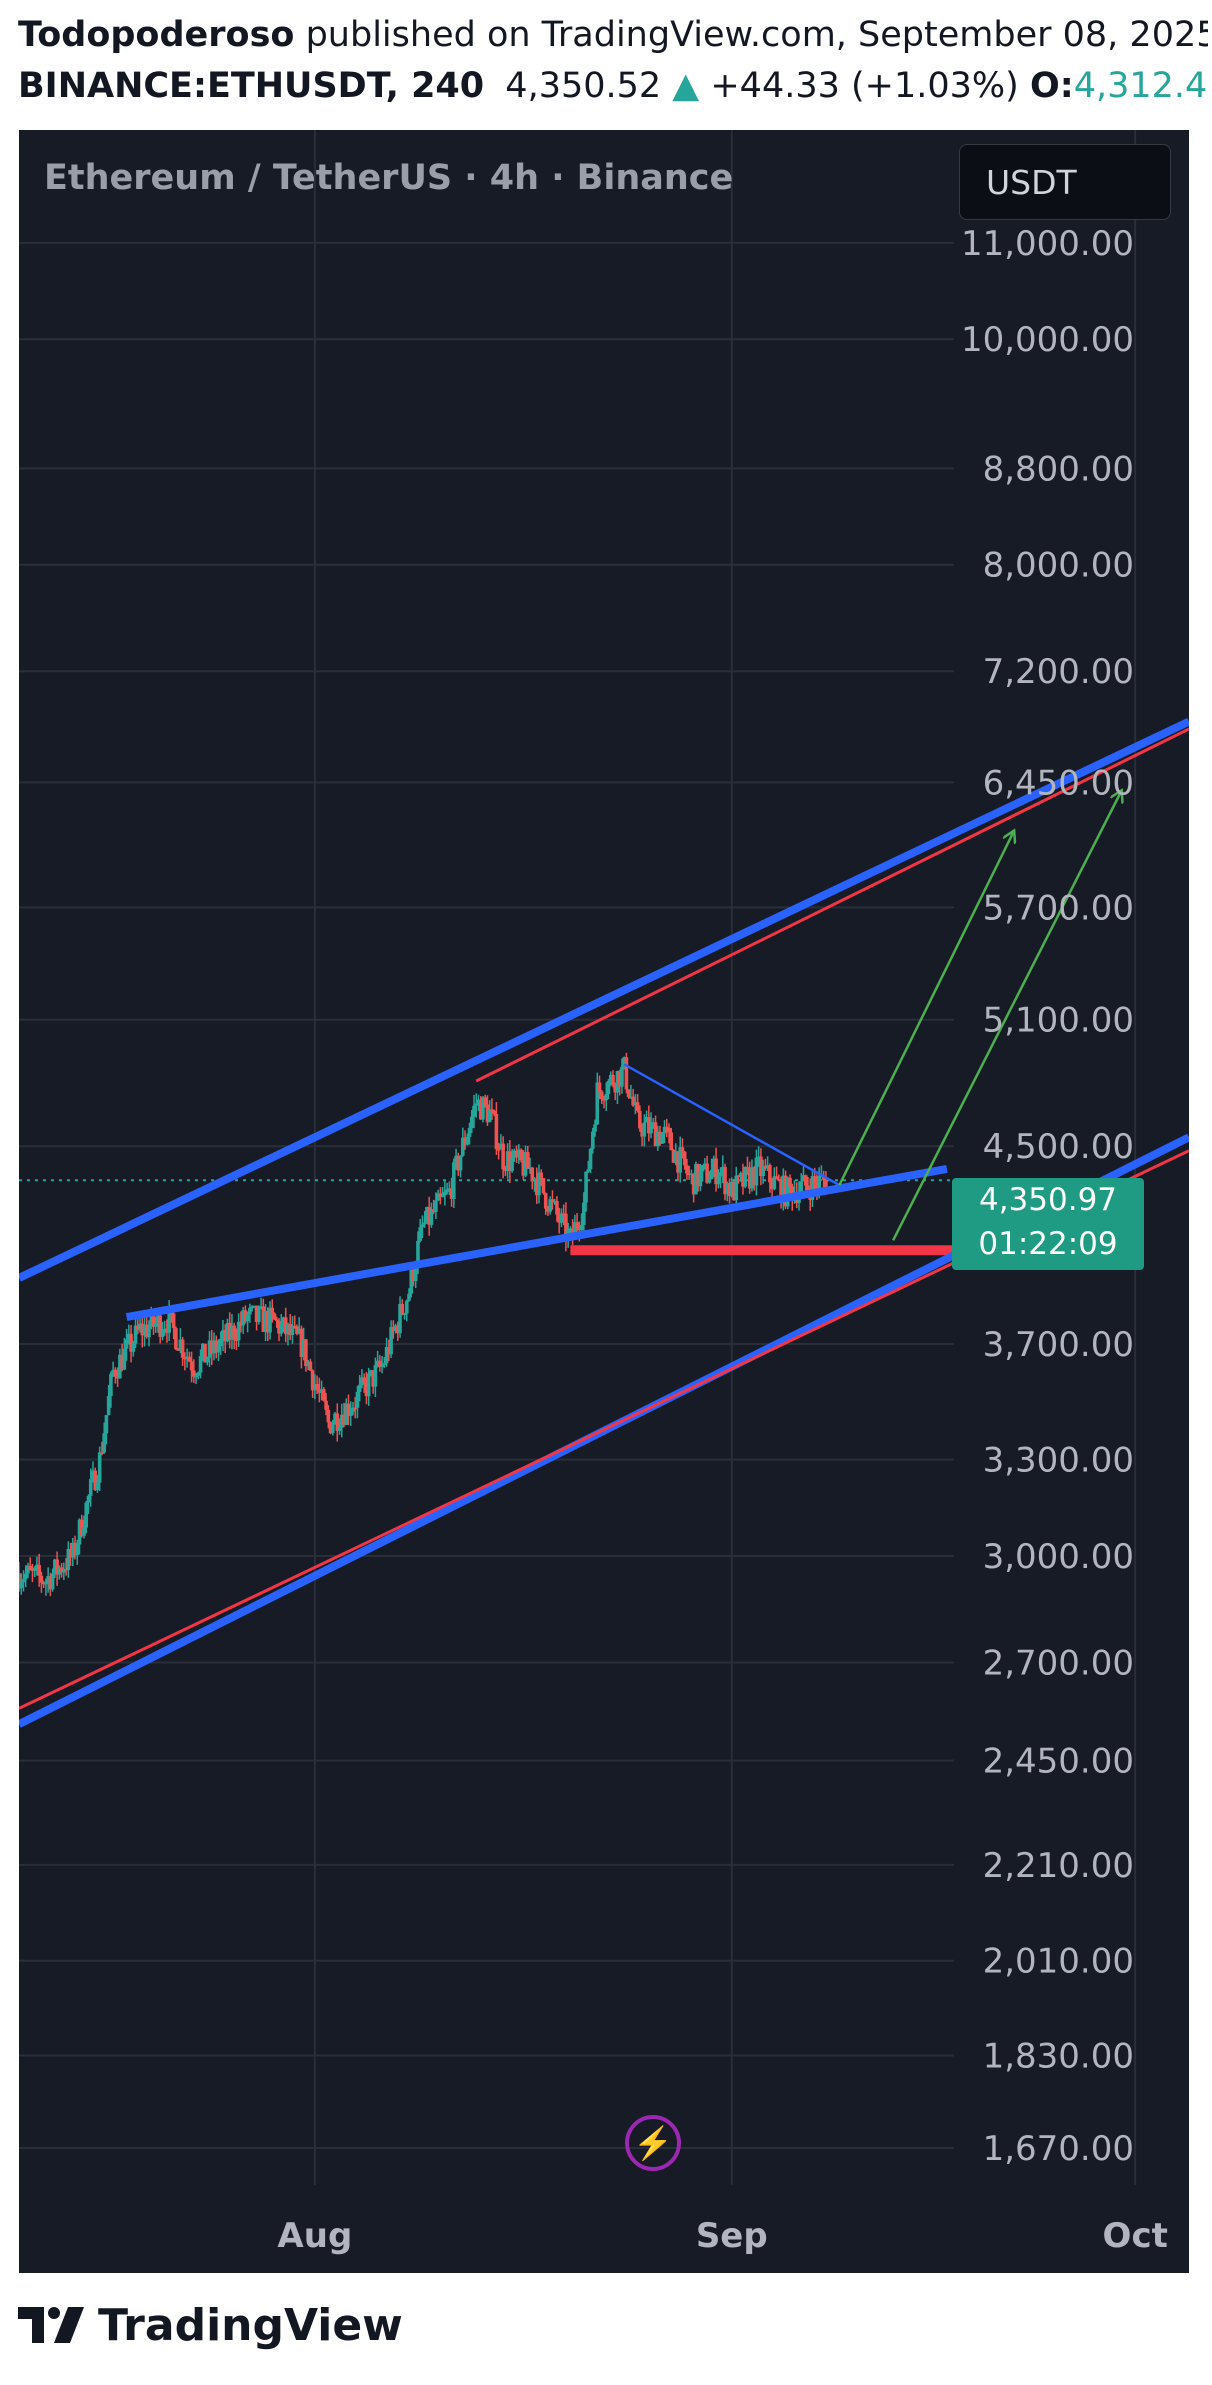 This screenshot has height=2385, width=1212. What do you see at coordinates (653, 2143) in the screenshot?
I see `lightning-icon: ⚡` at bounding box center [653, 2143].